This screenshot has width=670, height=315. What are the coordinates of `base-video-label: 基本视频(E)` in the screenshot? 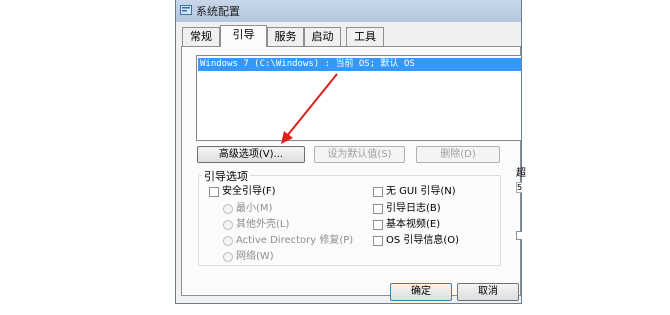 It's located at (413, 224).